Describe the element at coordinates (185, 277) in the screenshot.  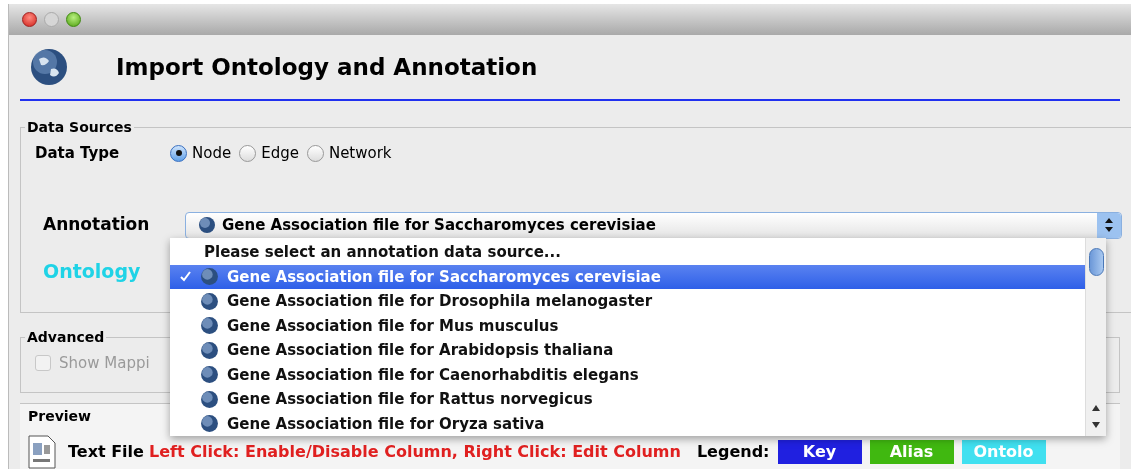
I see `checkmark-icon` at that location.